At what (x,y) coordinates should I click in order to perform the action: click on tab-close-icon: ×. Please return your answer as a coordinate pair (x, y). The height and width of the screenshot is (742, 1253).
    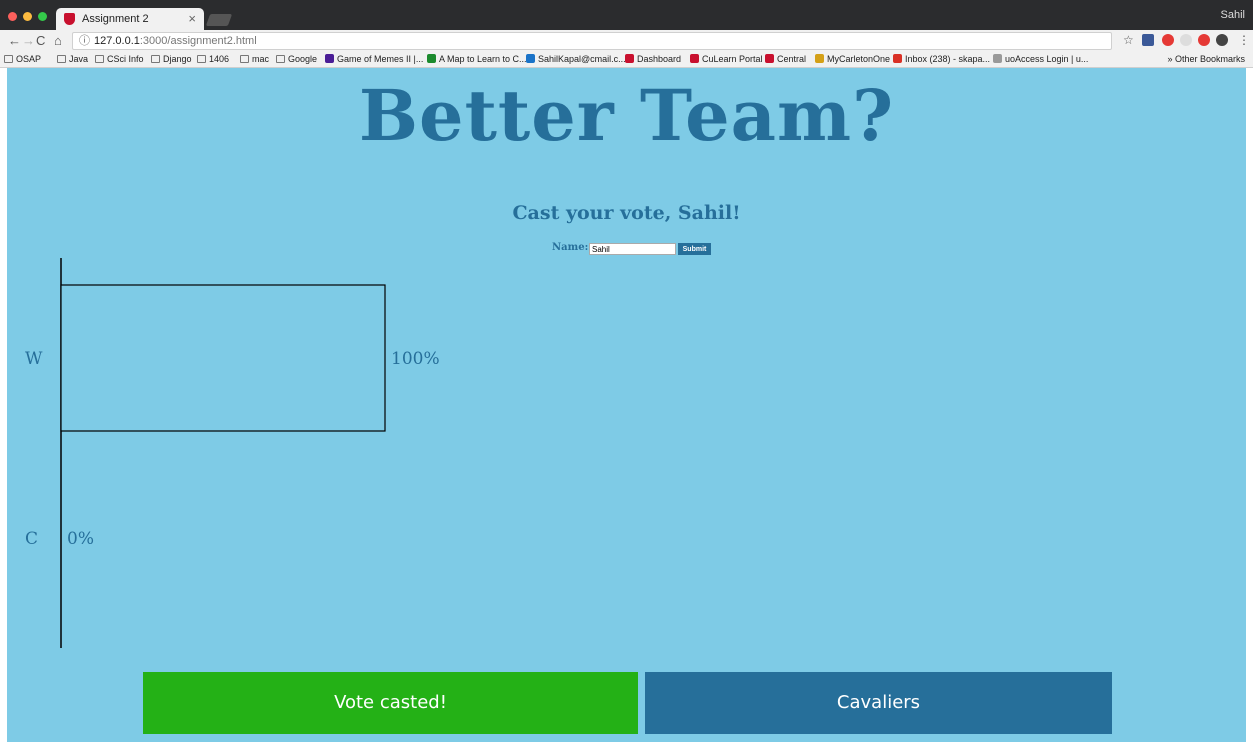
    Looking at the image, I should click on (192, 18).